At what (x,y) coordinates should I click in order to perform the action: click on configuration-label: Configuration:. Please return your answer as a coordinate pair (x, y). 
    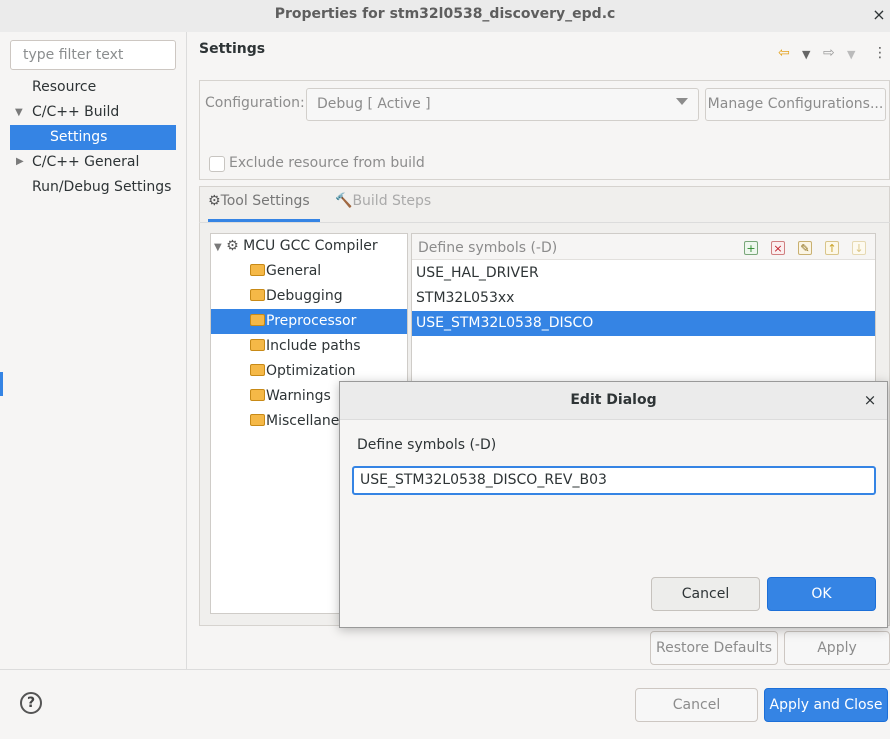
    Looking at the image, I should click on (255, 103).